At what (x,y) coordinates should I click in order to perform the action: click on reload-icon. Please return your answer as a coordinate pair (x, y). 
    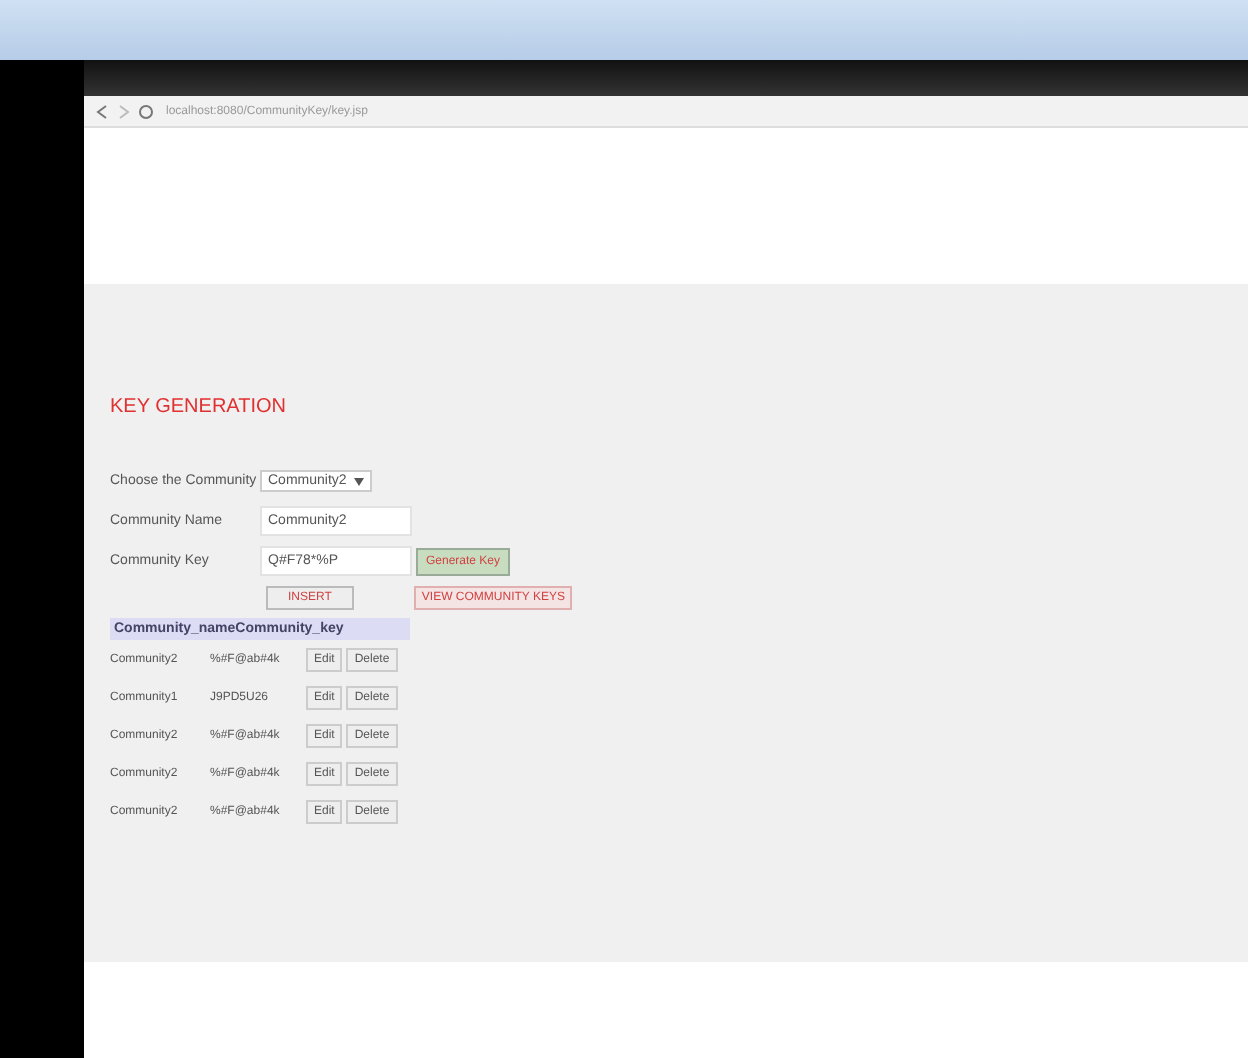
    Looking at the image, I should click on (146, 111).